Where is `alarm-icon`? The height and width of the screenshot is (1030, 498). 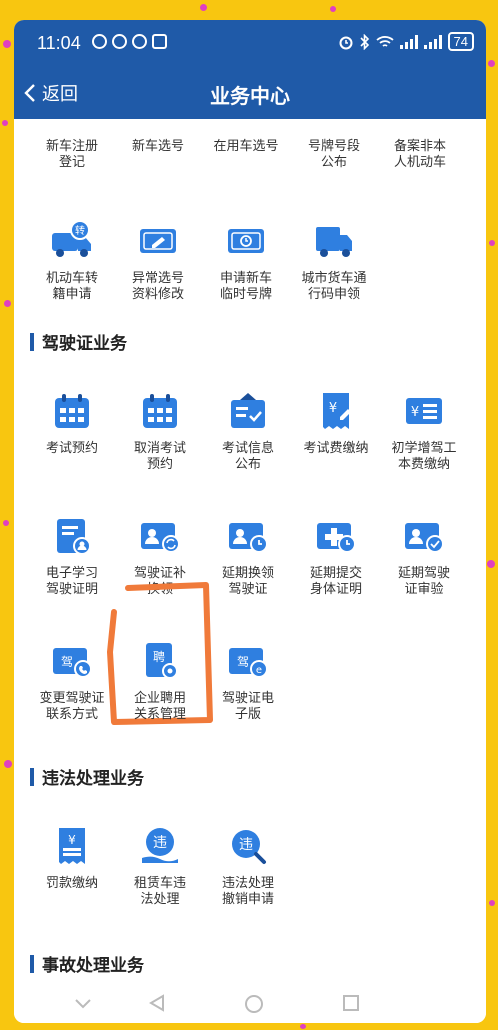 alarm-icon is located at coordinates (346, 42).